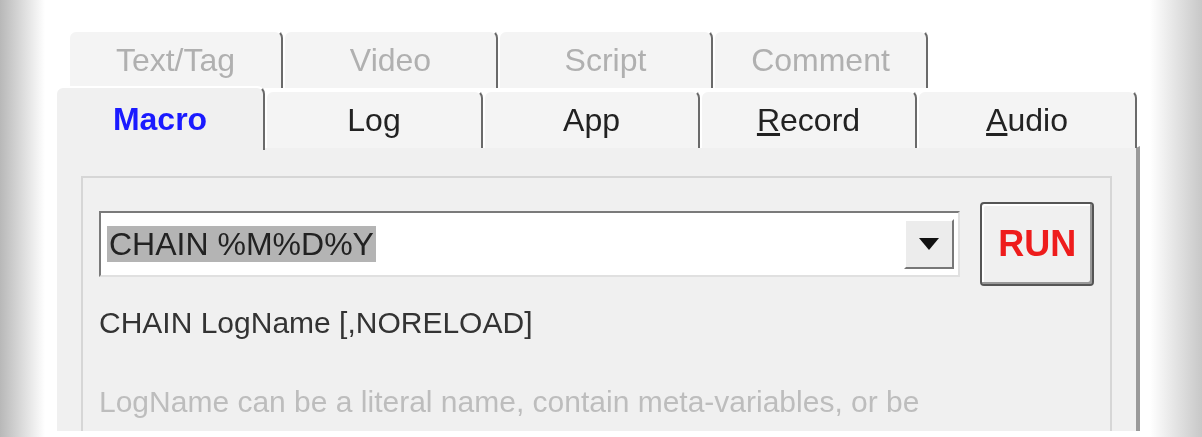  Describe the element at coordinates (241, 244) in the screenshot. I see `combo-value: CHAIN %M%D%Y` at that location.